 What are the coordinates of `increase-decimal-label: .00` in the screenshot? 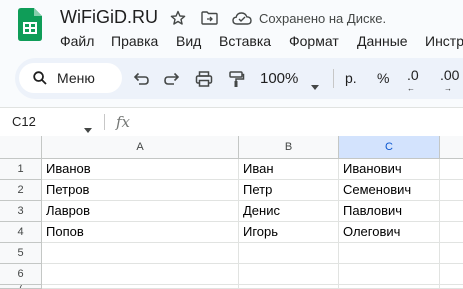 It's located at (450, 75).